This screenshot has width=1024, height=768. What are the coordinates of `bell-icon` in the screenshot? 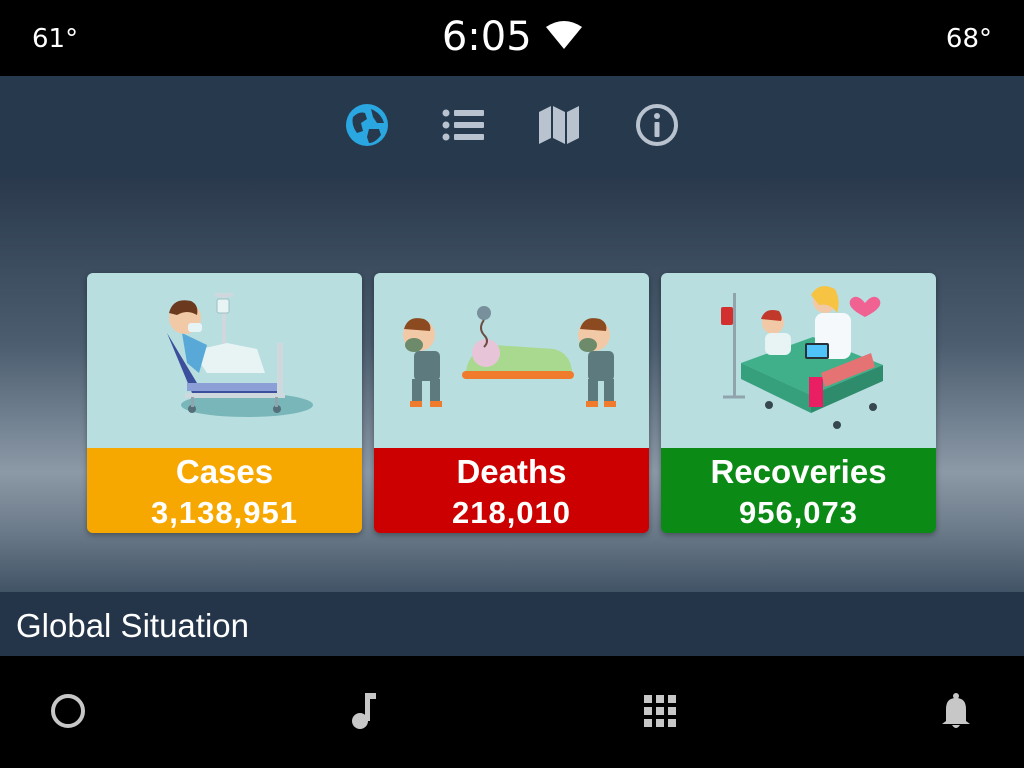 It's located at (956, 713).